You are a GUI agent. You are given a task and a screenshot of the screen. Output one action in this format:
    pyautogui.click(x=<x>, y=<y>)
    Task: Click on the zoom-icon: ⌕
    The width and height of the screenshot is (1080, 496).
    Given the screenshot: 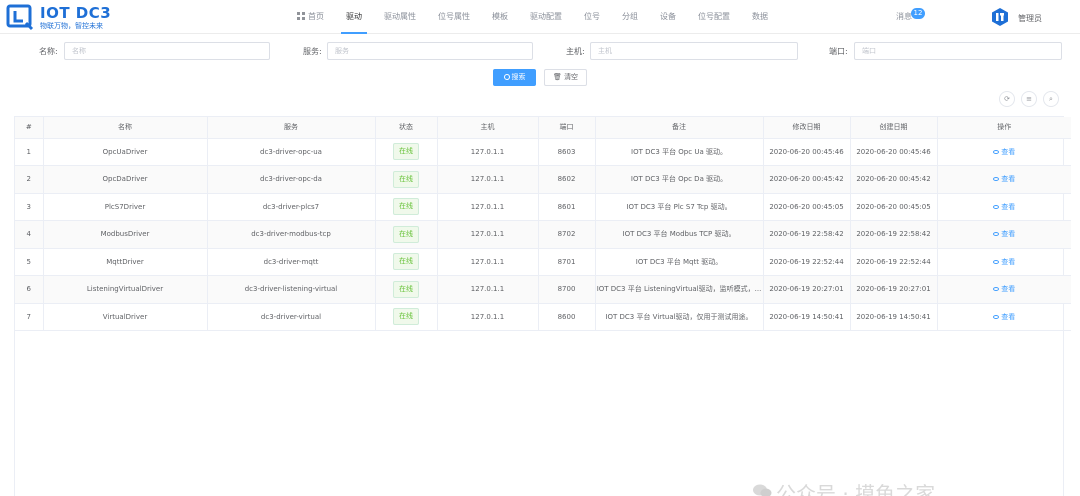 What is the action you would take?
    pyautogui.click(x=1051, y=99)
    